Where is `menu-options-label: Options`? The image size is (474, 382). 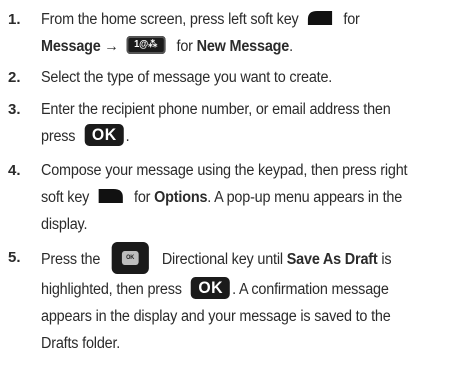 menu-options-label: Options is located at coordinates (181, 197).